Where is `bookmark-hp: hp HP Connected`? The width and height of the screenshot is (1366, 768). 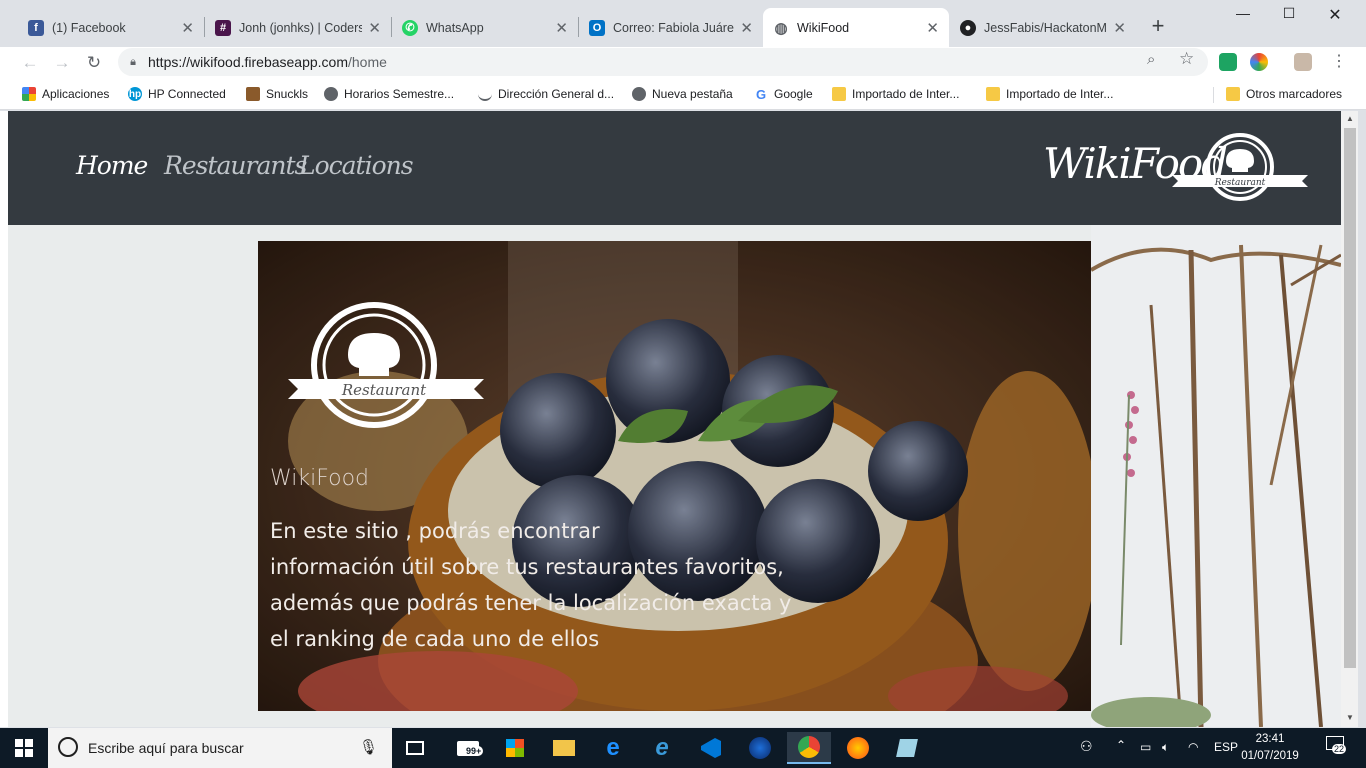 bookmark-hp: hp HP Connected is located at coordinates (177, 94).